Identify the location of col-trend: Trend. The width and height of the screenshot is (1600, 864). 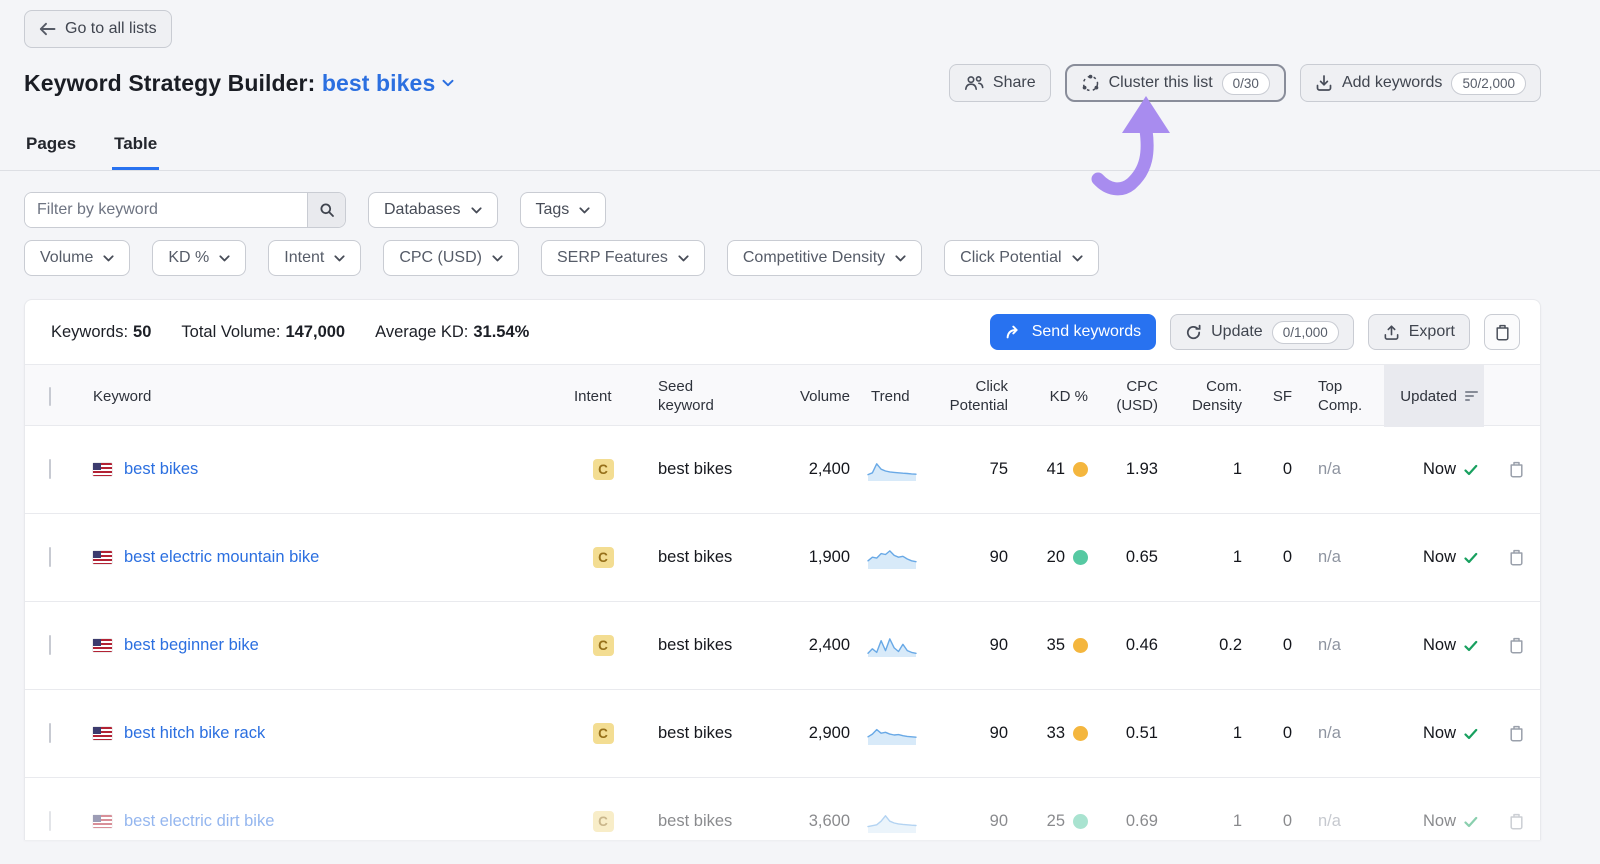
(890, 396).